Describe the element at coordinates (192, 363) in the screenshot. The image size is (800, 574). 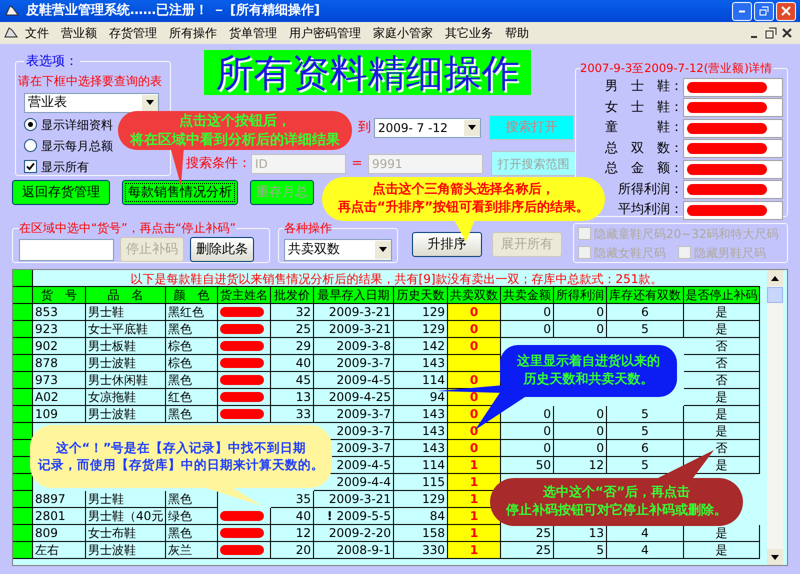
I see `table-cell: 棕色` at that location.